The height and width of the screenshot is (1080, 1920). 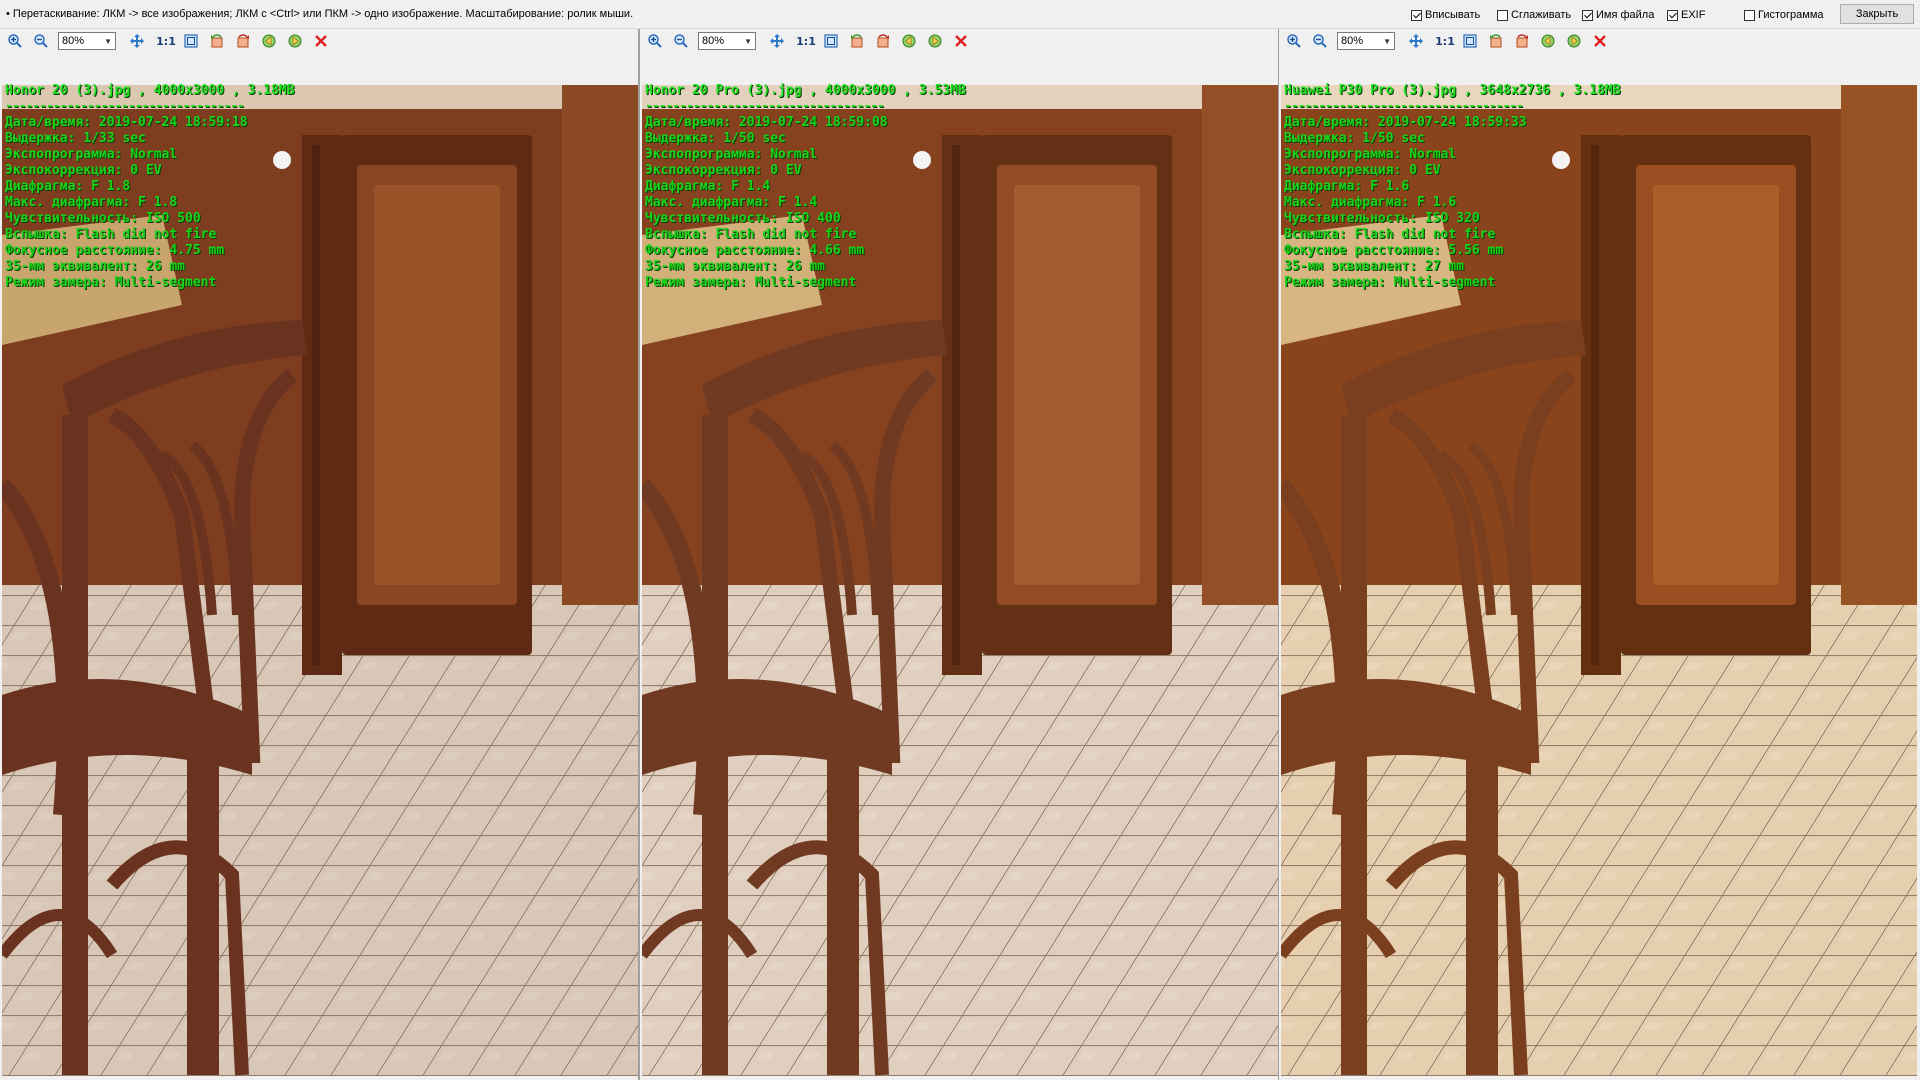 What do you see at coordinates (1672, 15) in the screenshot?
I see `exif-checkbox` at bounding box center [1672, 15].